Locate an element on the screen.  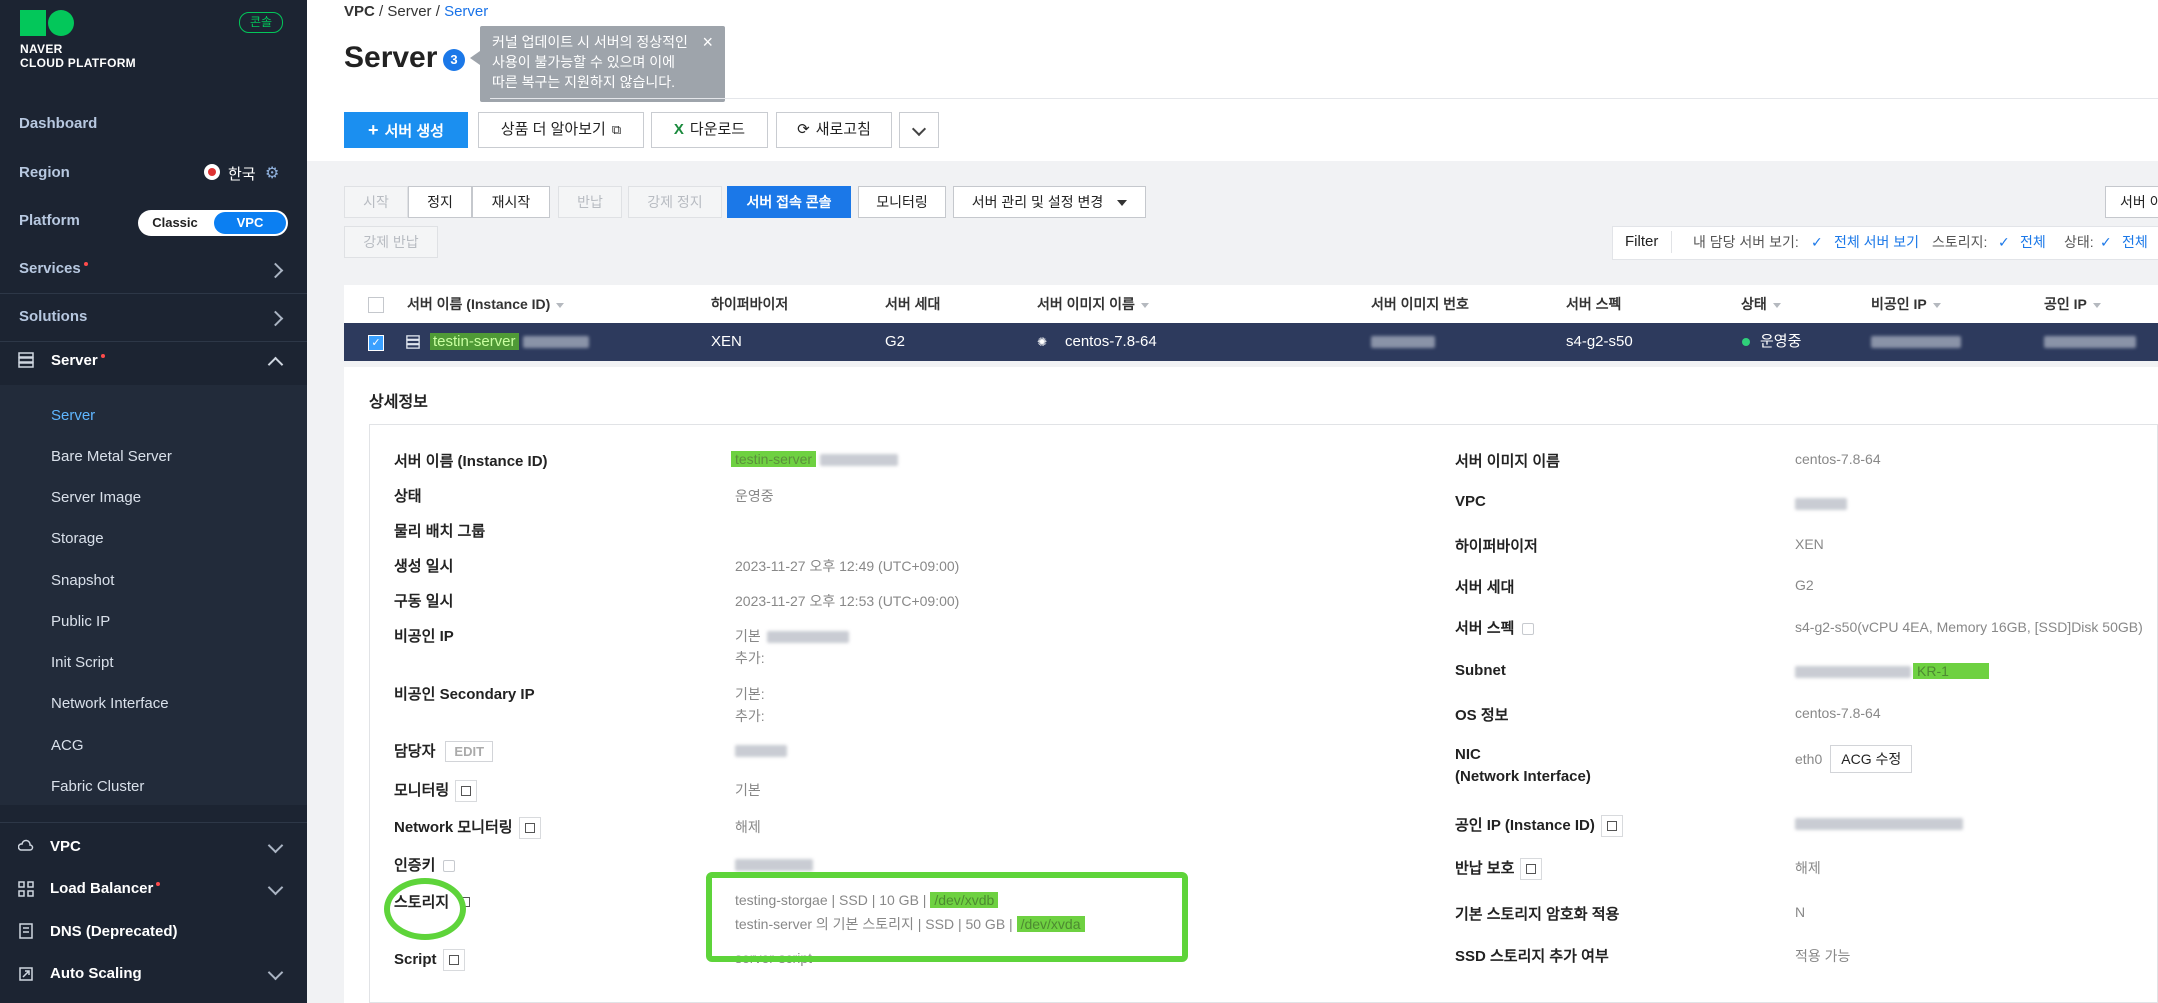
server-manage-dropdown: 서버 관리 및 설정 변경 is located at coordinates (1049, 202).